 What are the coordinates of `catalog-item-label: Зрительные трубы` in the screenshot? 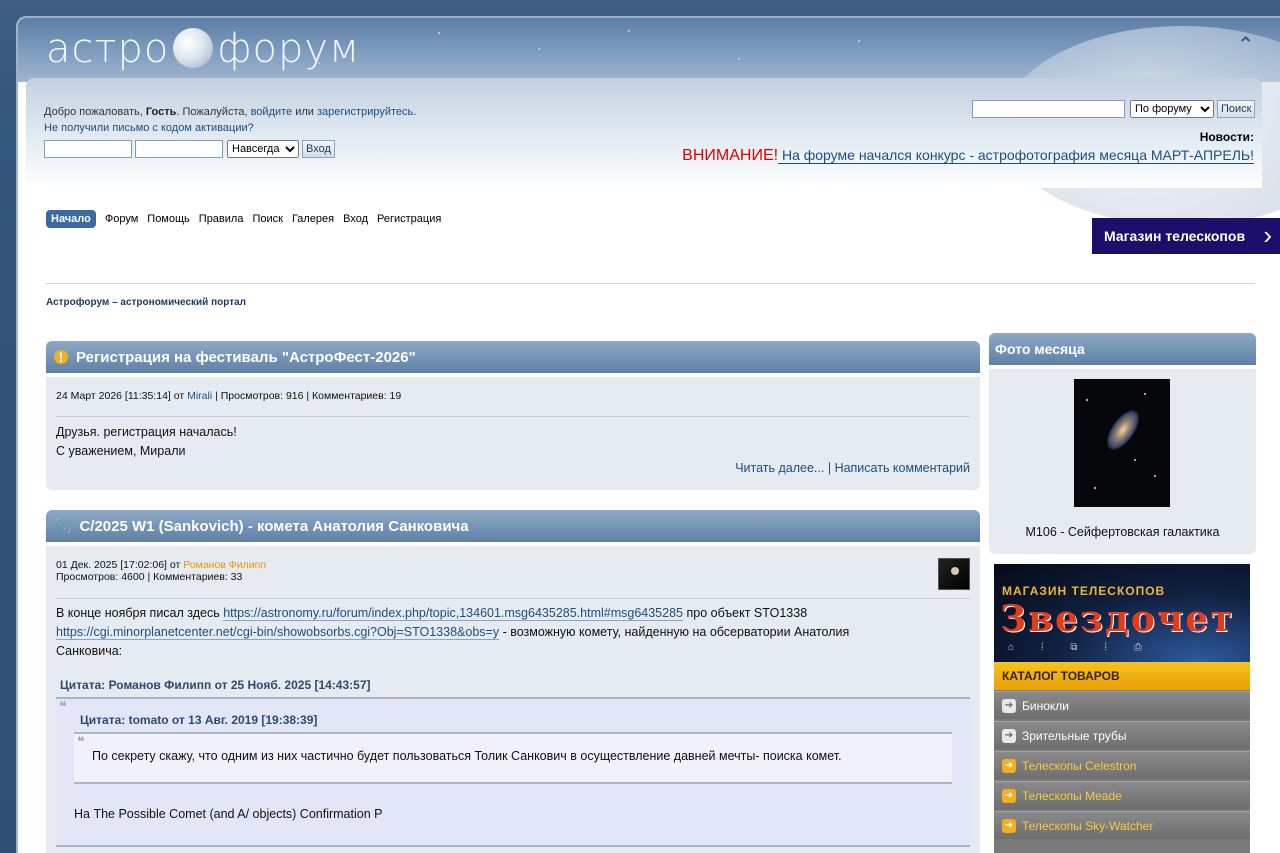 It's located at (1074, 735).